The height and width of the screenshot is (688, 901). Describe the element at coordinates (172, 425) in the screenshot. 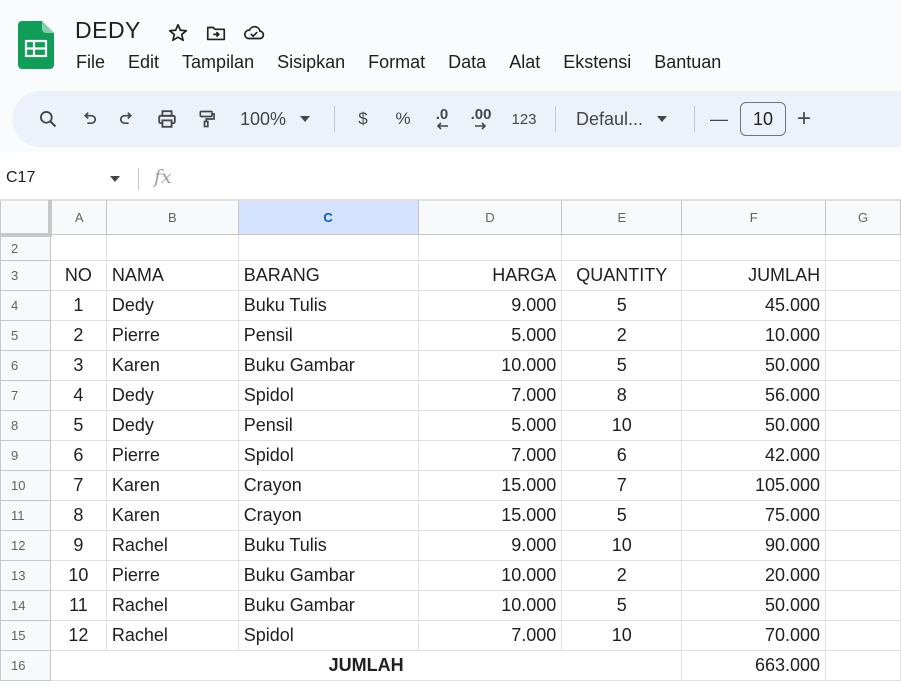

I see `cell-nama: Dedy` at that location.